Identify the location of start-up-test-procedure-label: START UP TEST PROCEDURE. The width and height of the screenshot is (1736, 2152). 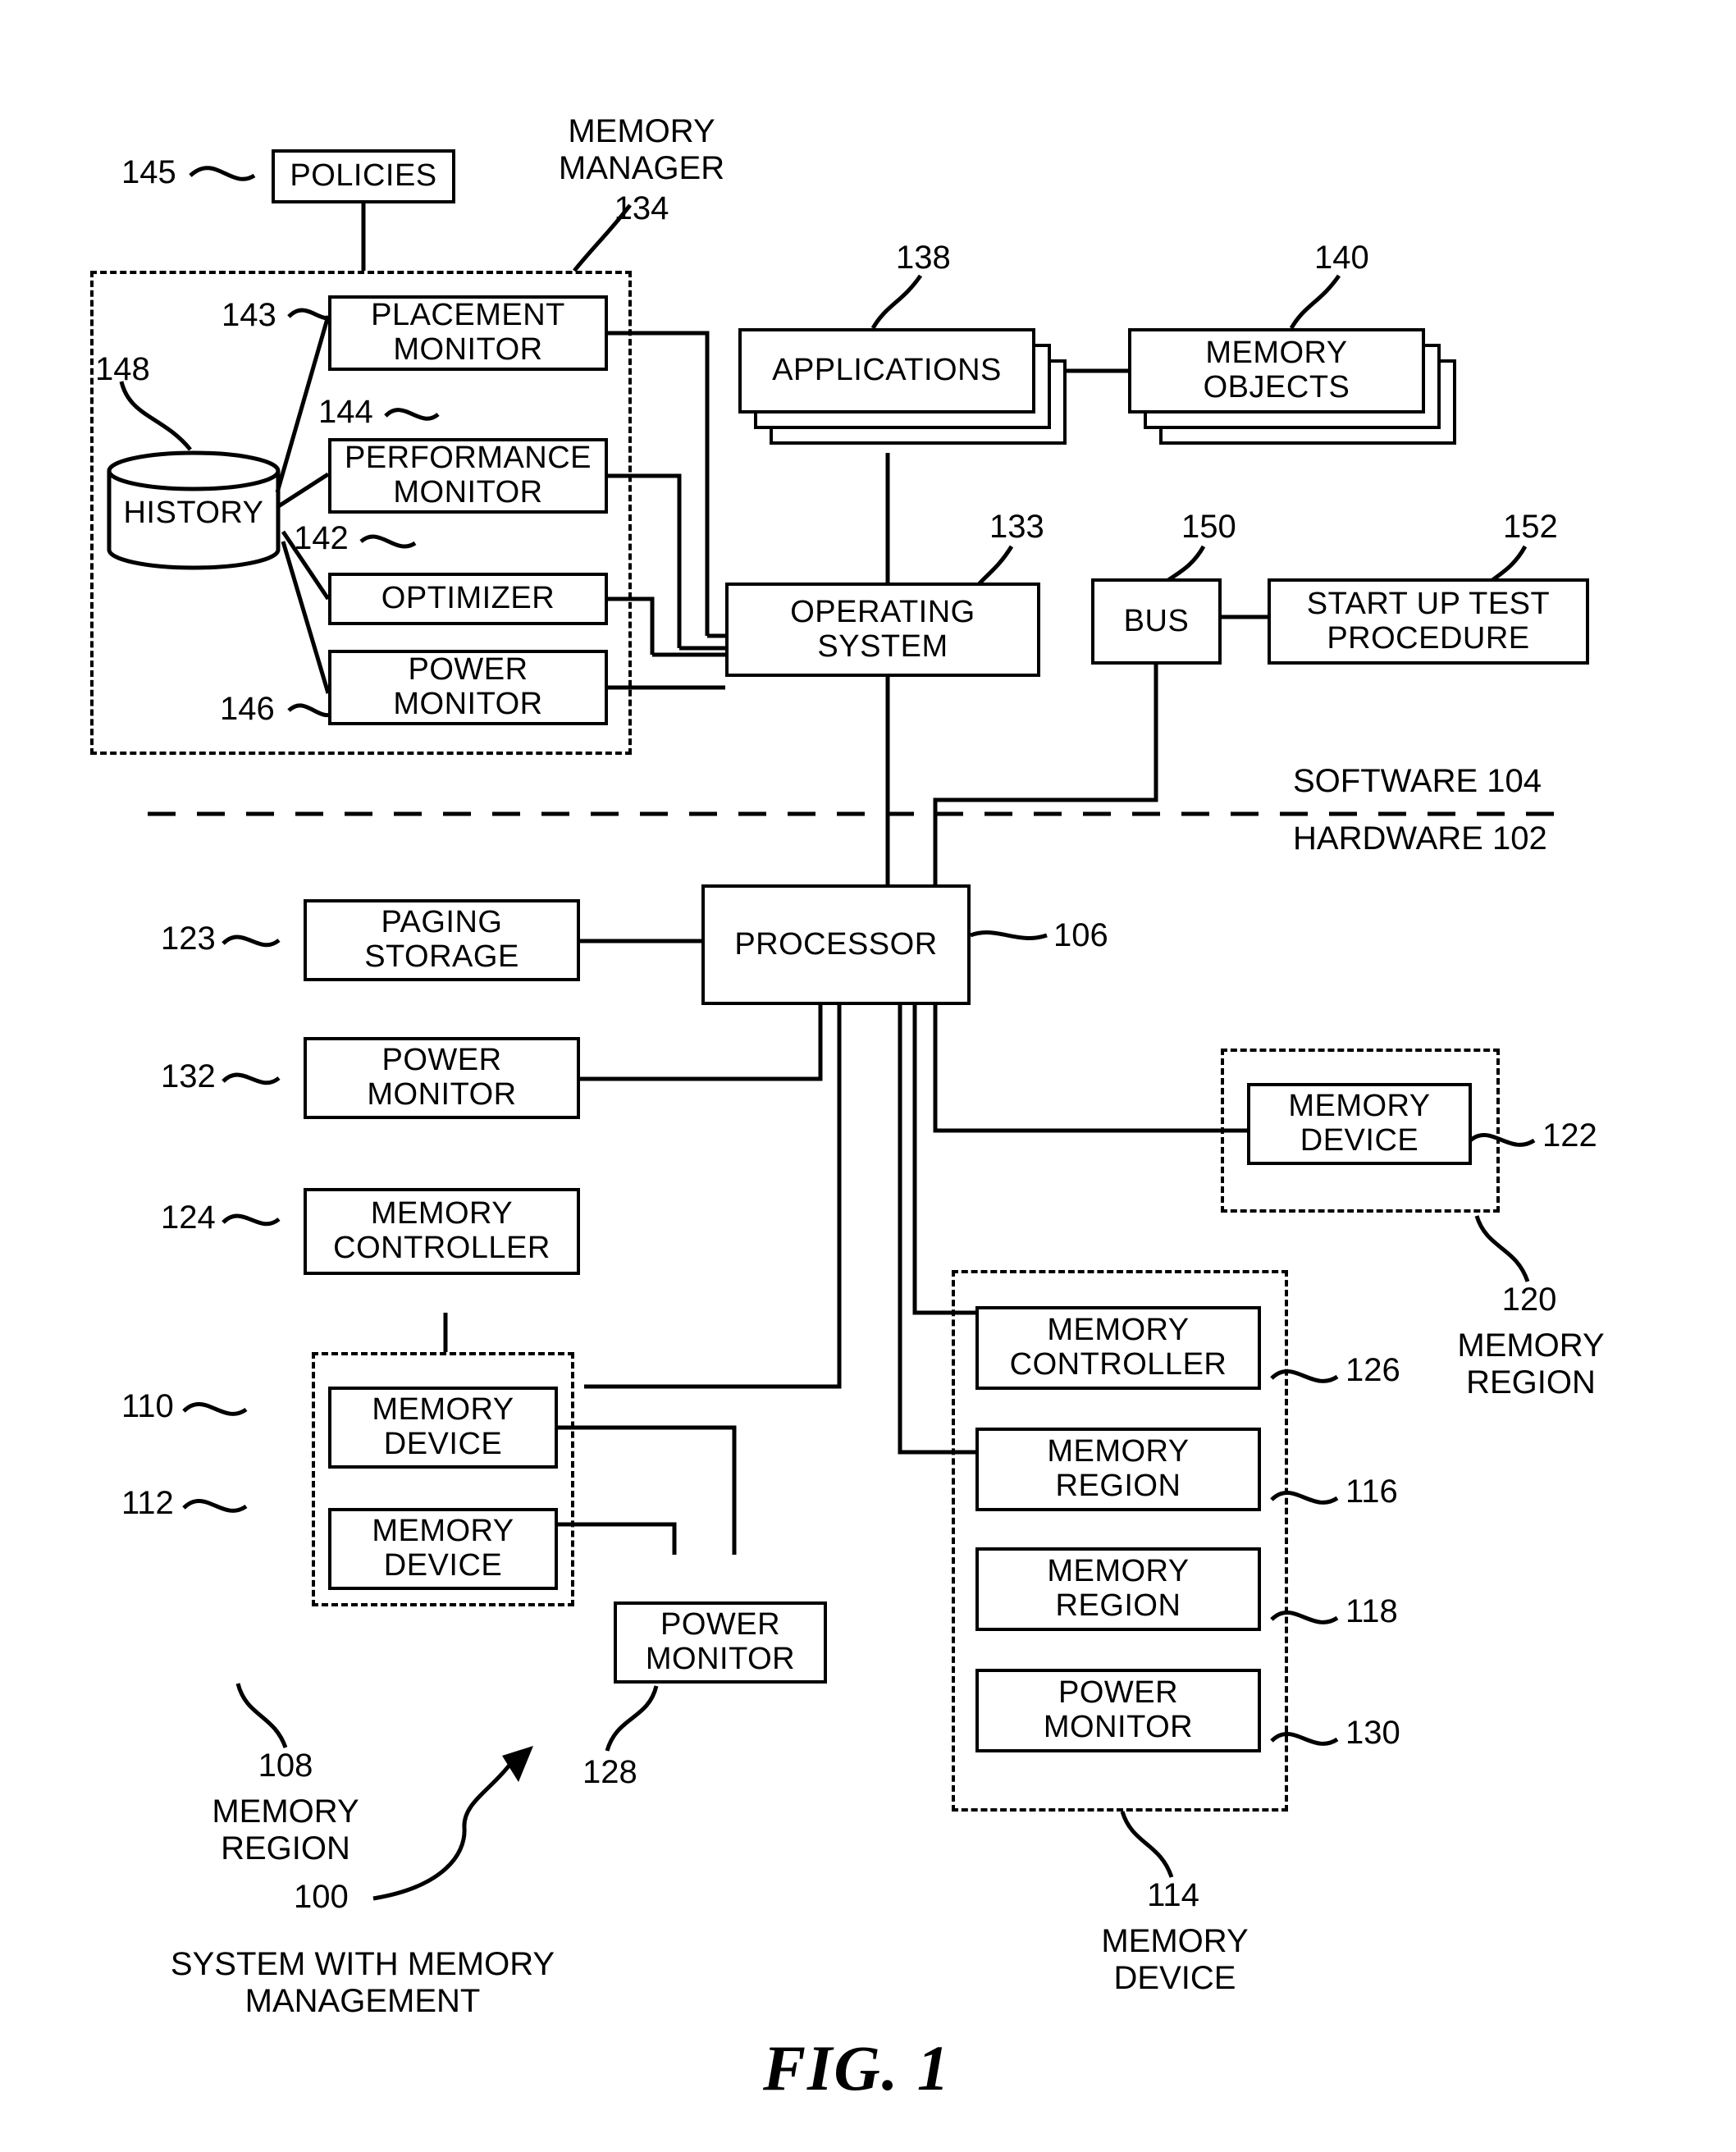
(1428, 621).